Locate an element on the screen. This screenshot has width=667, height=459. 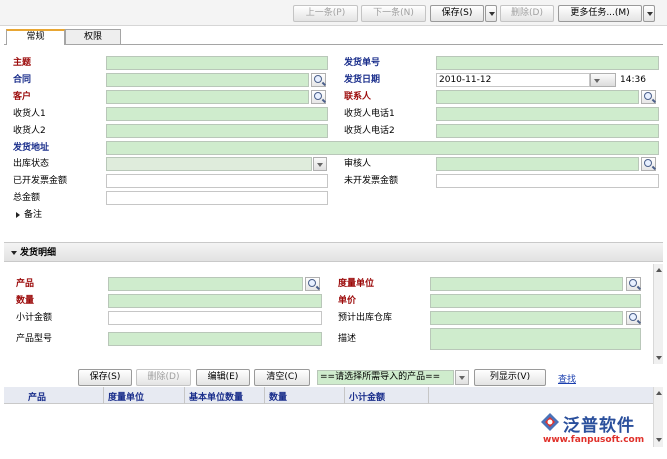
detail-section-title: 发货明细 is located at coordinates (38, 253).